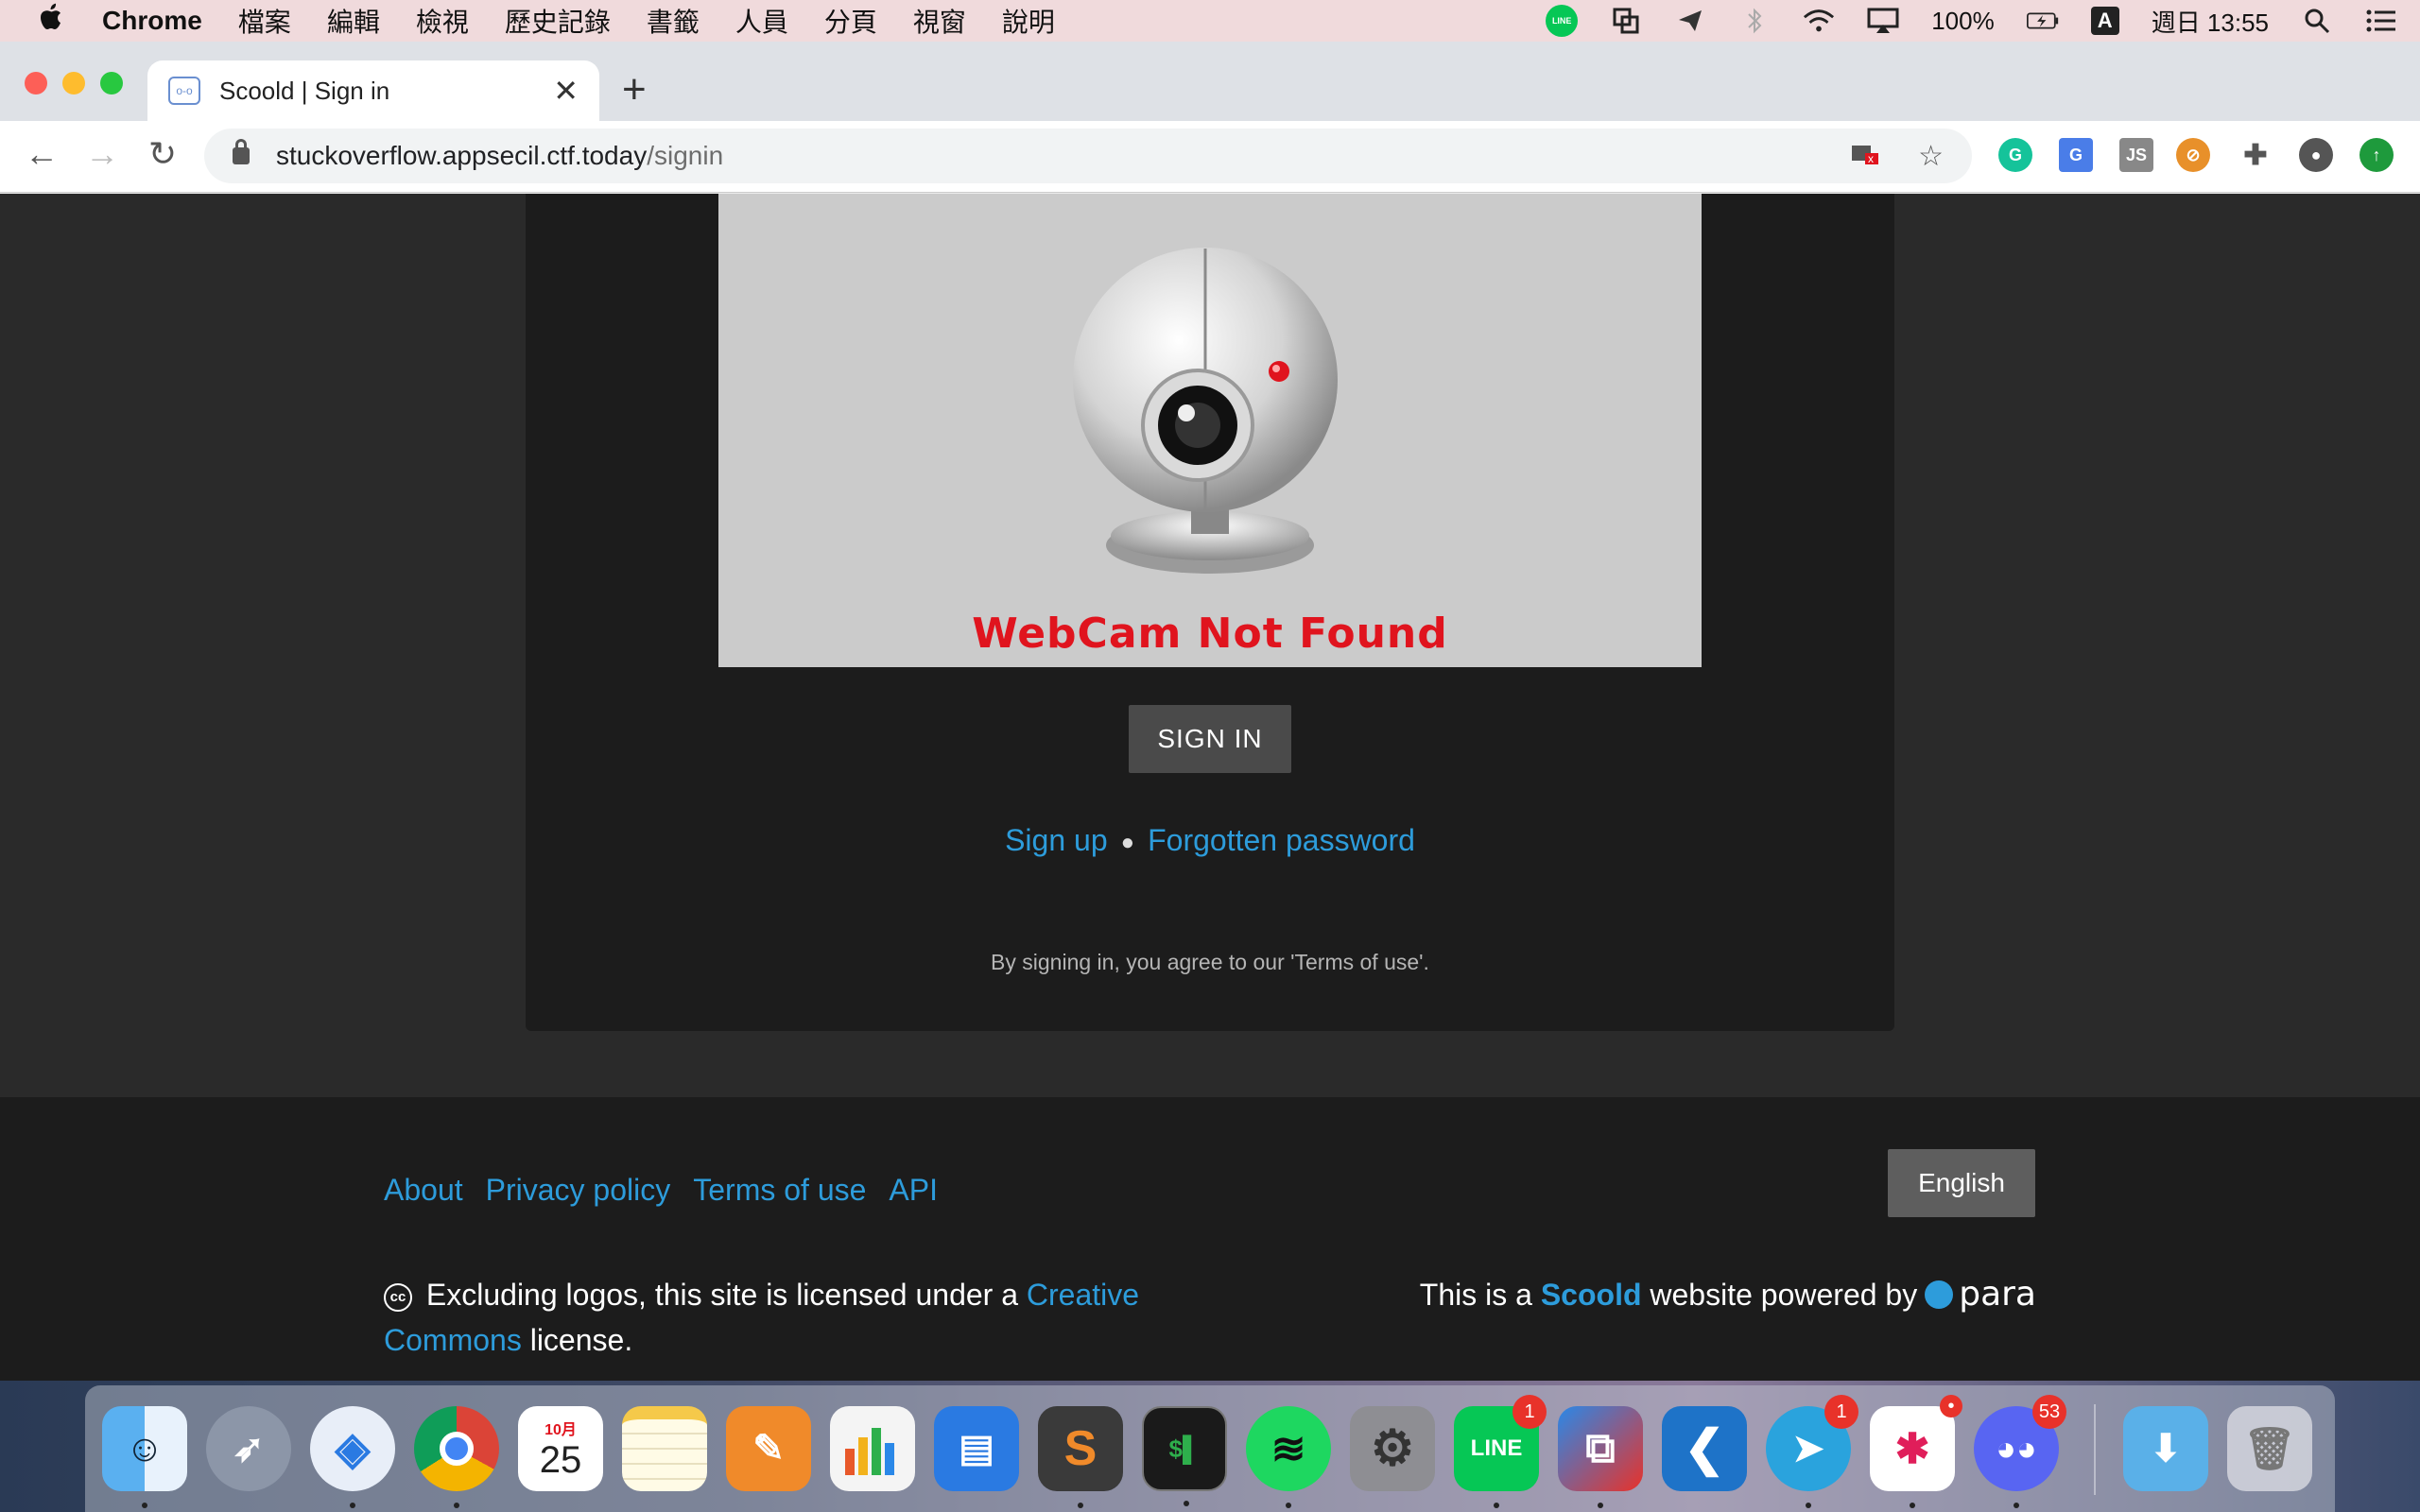  I want to click on chrome-dock-icon, so click(456, 1457).